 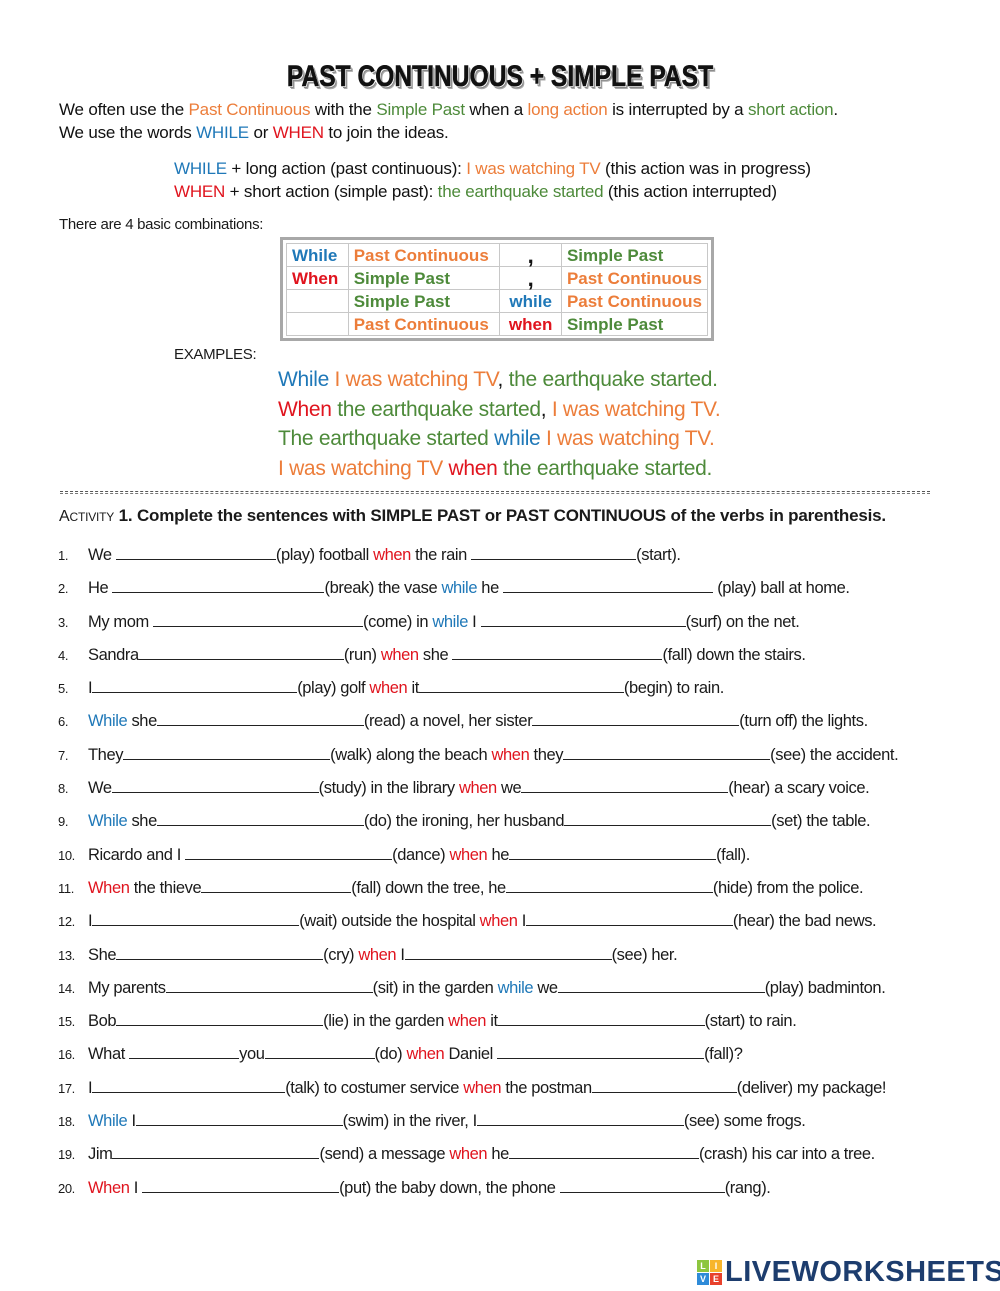 What do you see at coordinates (66, 922) in the screenshot?
I see `exercise-number: 12.` at bounding box center [66, 922].